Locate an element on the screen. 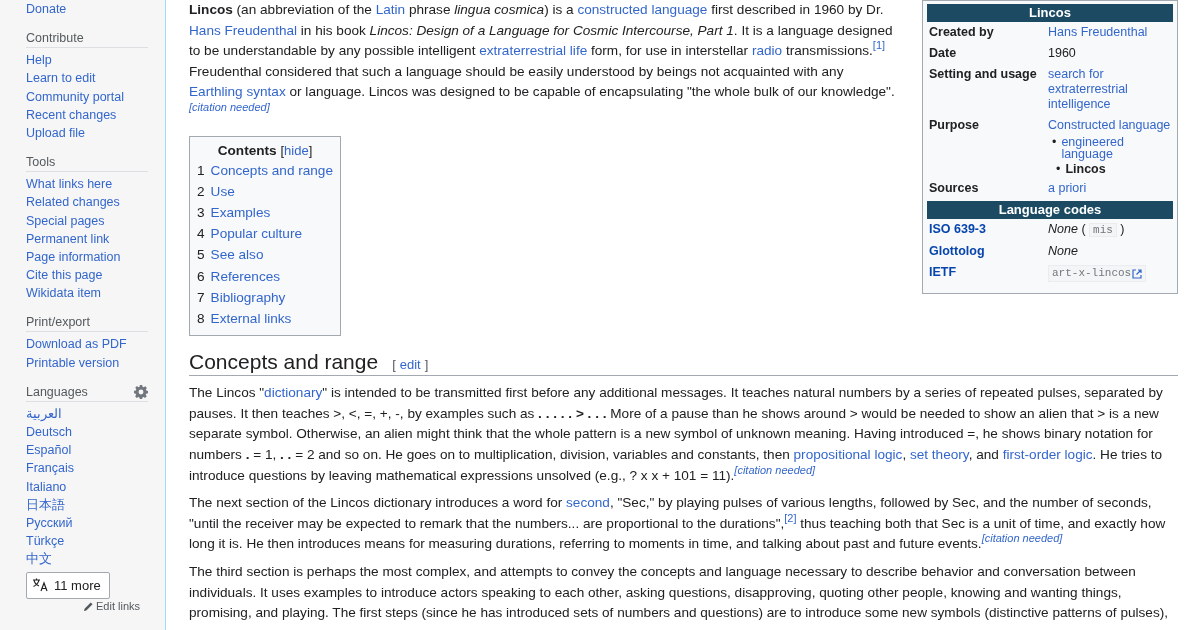 This screenshot has width=1200, height=630. link: Earthling syntax is located at coordinates (237, 92).